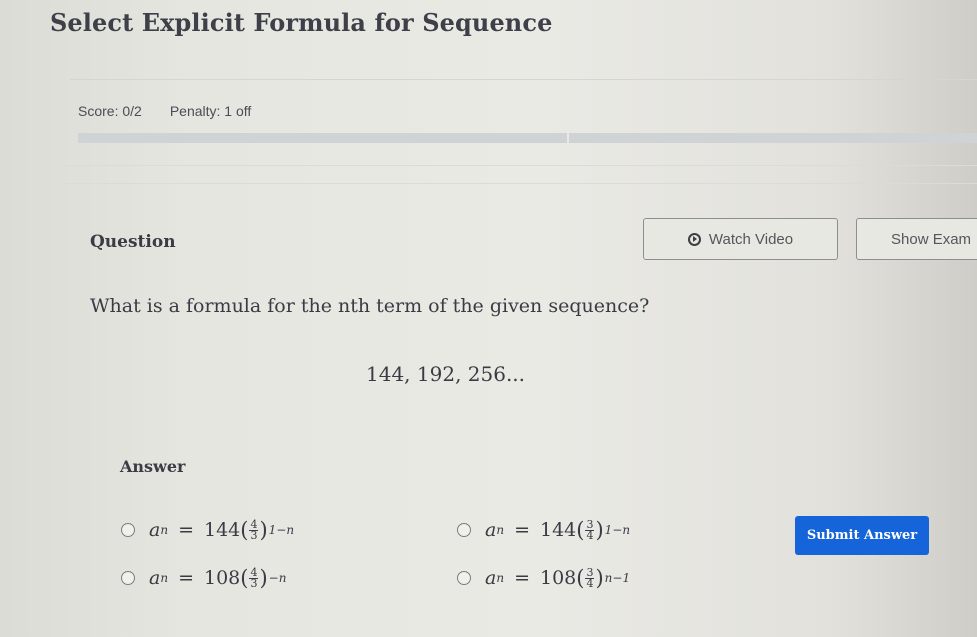 This screenshot has width=977, height=637. Describe the element at coordinates (110, 111) in the screenshot. I see `score-text: Score: 0/2` at that location.